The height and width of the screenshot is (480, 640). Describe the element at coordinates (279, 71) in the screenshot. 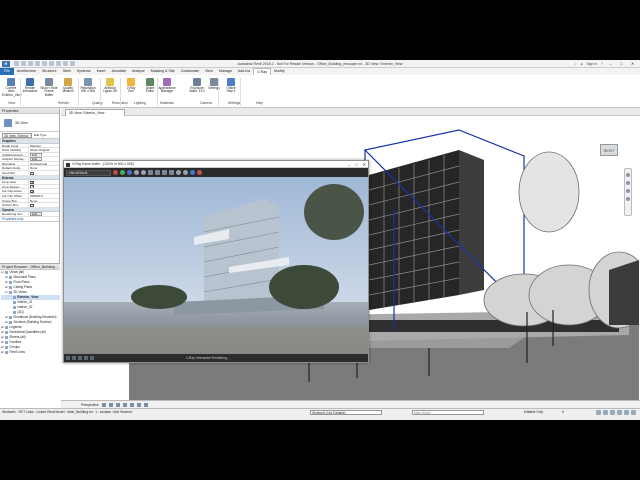

I see `tab-modify: Modify` at that location.